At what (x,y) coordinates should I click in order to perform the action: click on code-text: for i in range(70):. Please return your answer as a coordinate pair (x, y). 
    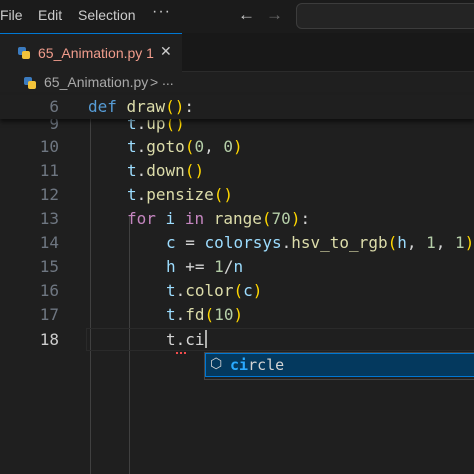
    Looking at the image, I should click on (219, 218).